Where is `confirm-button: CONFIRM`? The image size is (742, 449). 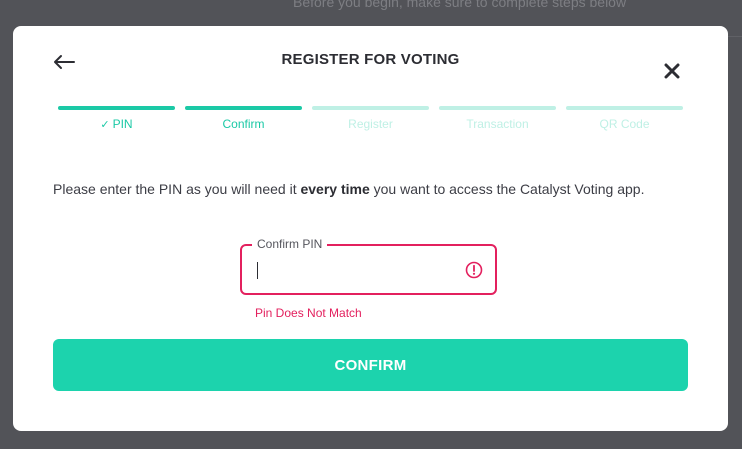 confirm-button: CONFIRM is located at coordinates (370, 365).